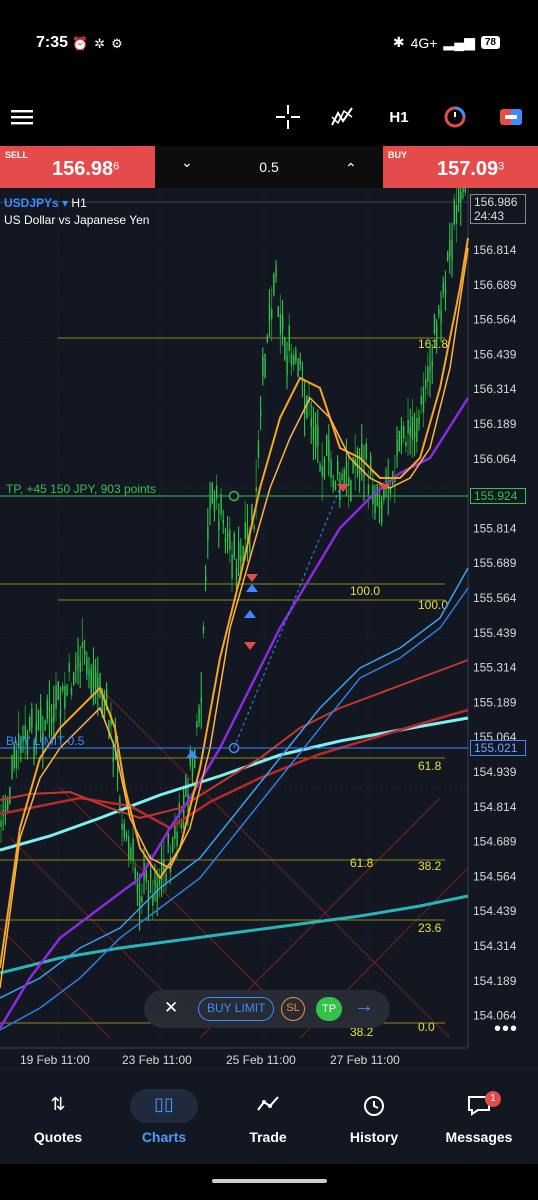 This screenshot has width=538, height=1200. Describe the element at coordinates (495, 285) in the screenshot. I see `price-axis-label: 156.689` at that location.